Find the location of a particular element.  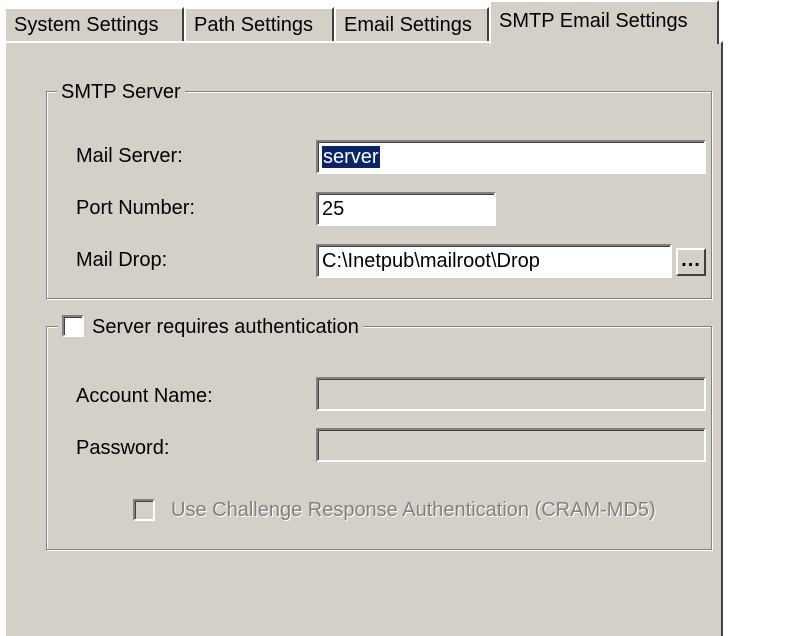

tab-smtp-email-settings: SMTP Email Settings is located at coordinates (604, 22).